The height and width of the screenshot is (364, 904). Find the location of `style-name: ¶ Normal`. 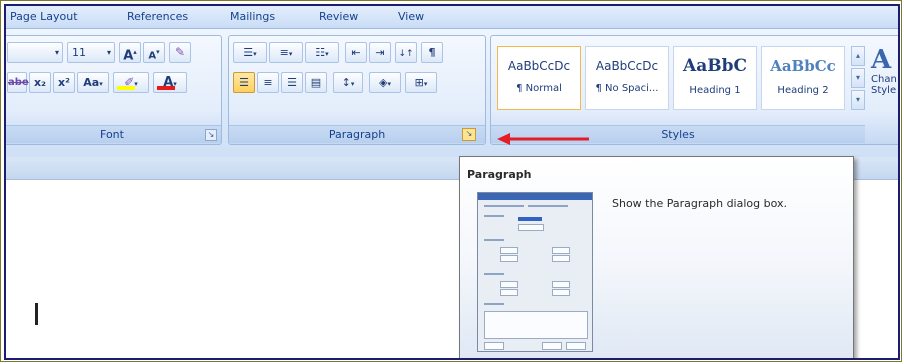

style-name: ¶ Normal is located at coordinates (539, 88).